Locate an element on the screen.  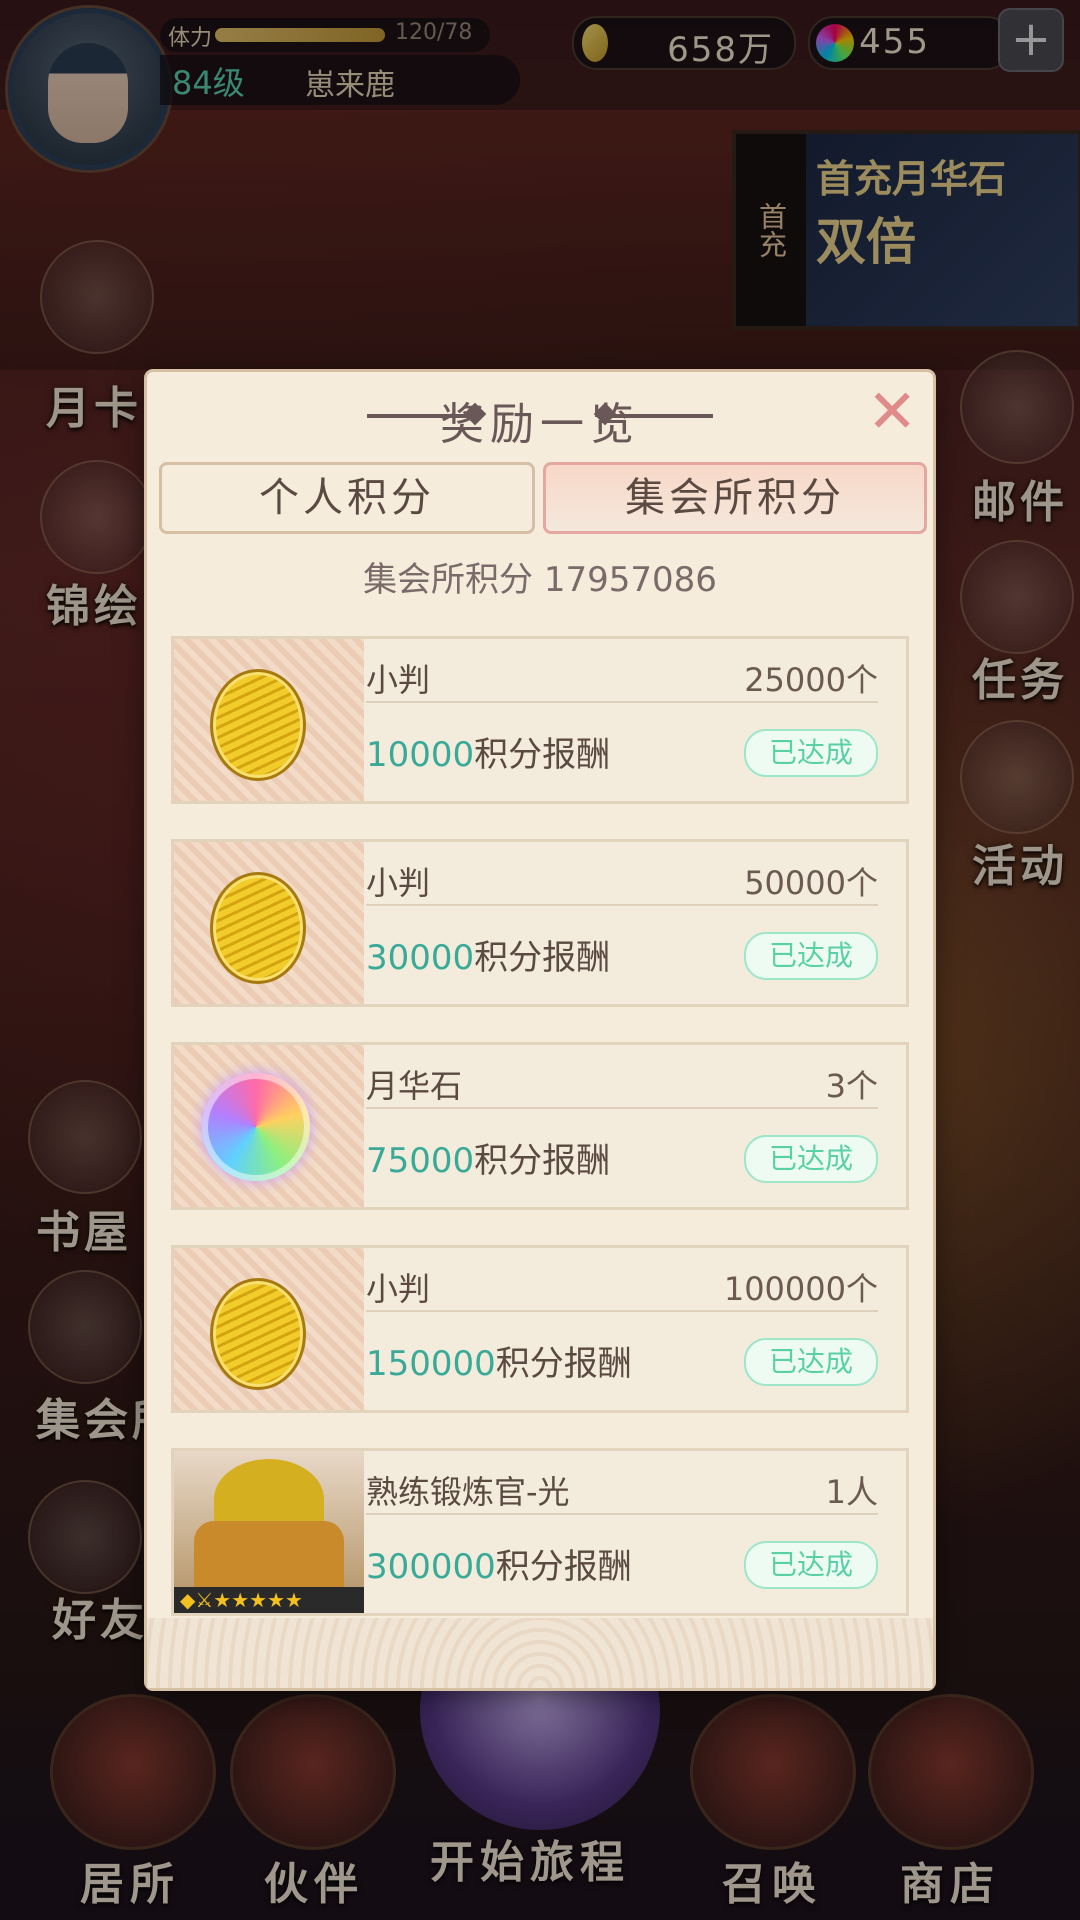
reward-card: 小判 100000个 150000积分报酬 已达成 is located at coordinates (540, 1329).